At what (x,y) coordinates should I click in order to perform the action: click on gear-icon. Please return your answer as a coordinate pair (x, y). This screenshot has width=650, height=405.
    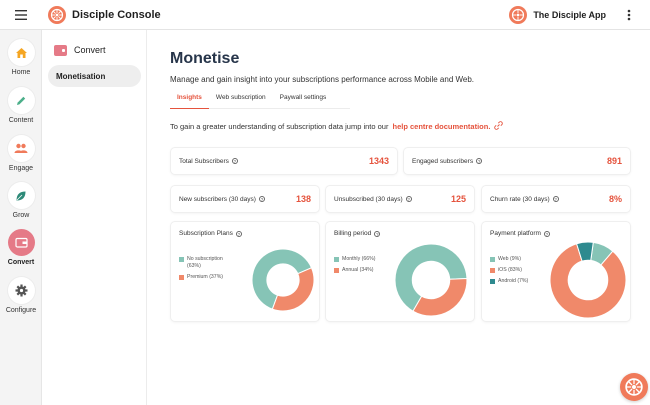
    Looking at the image, I should click on (21, 290).